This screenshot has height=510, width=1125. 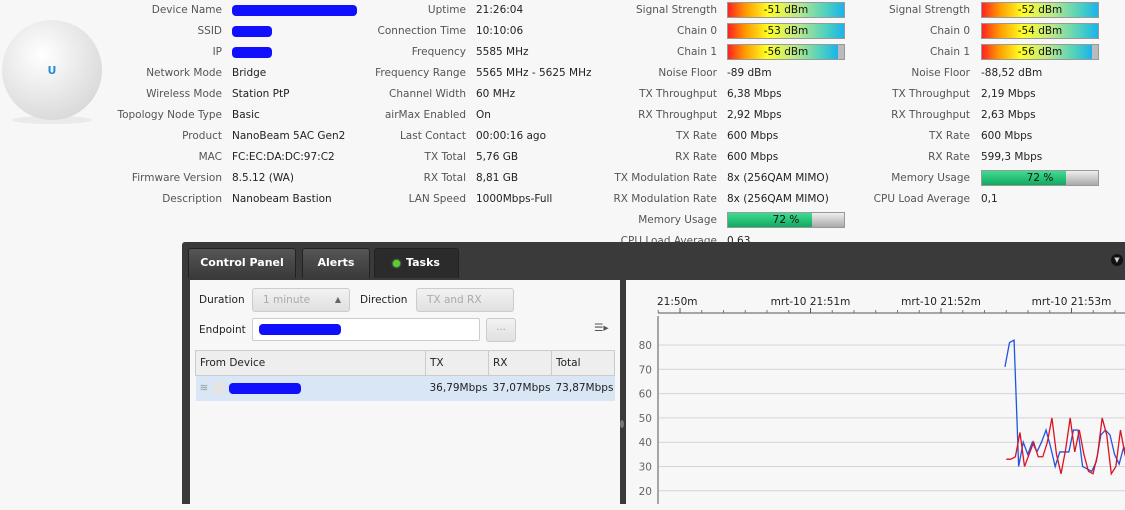 I want to click on col-rx: RX, so click(x=520, y=363).